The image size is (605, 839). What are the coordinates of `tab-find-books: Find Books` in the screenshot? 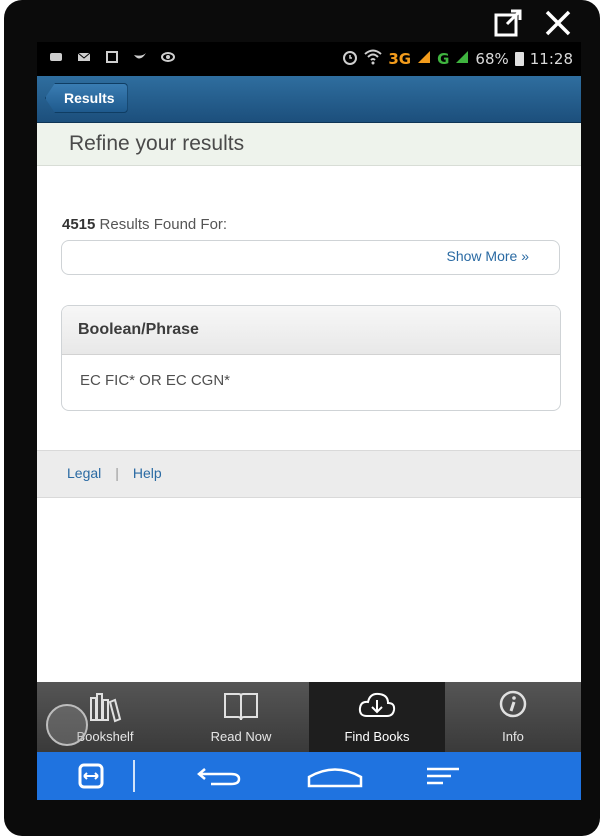 It's located at (377, 717).